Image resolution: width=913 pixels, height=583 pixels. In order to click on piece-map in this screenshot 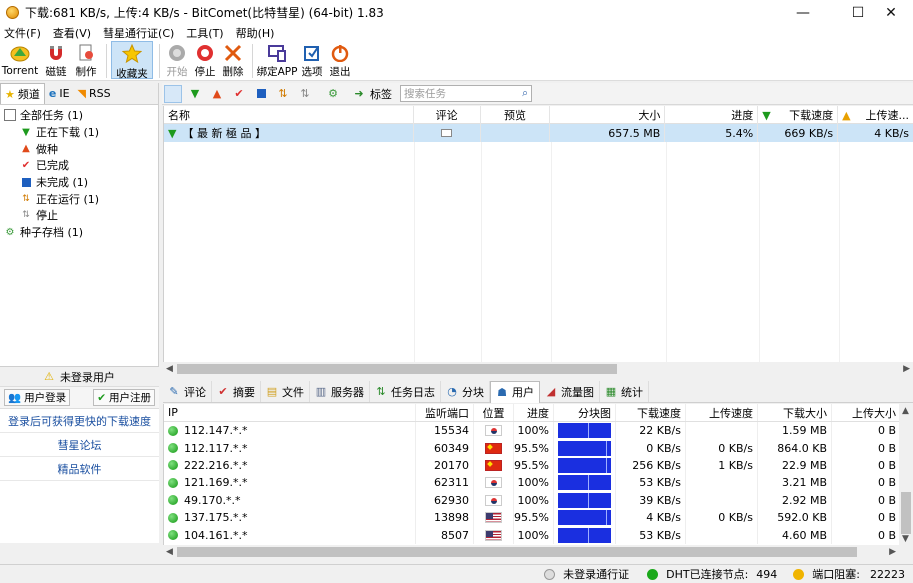, I will do `click(584, 518)`.